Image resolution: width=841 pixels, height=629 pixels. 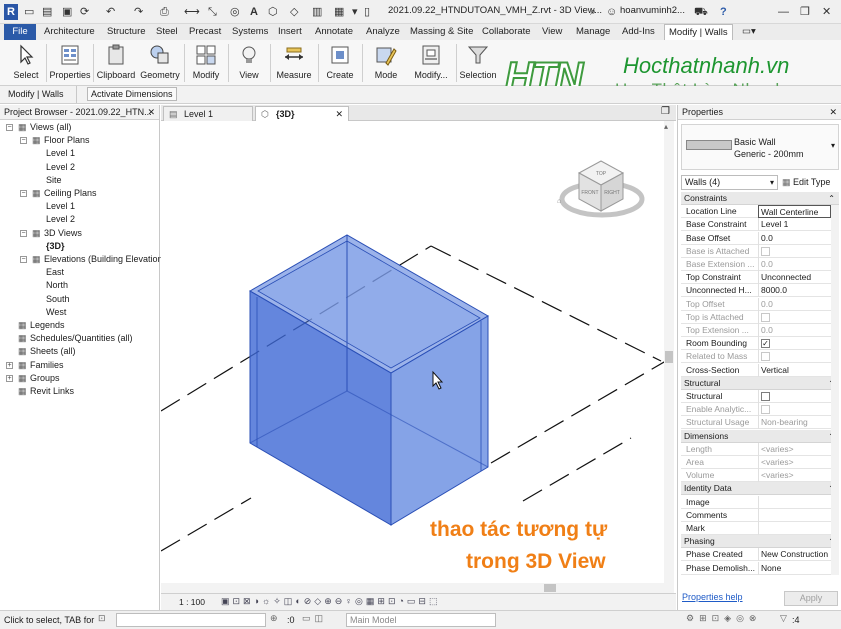 I want to click on chevron-down-icon: ▾, so click(x=833, y=145).